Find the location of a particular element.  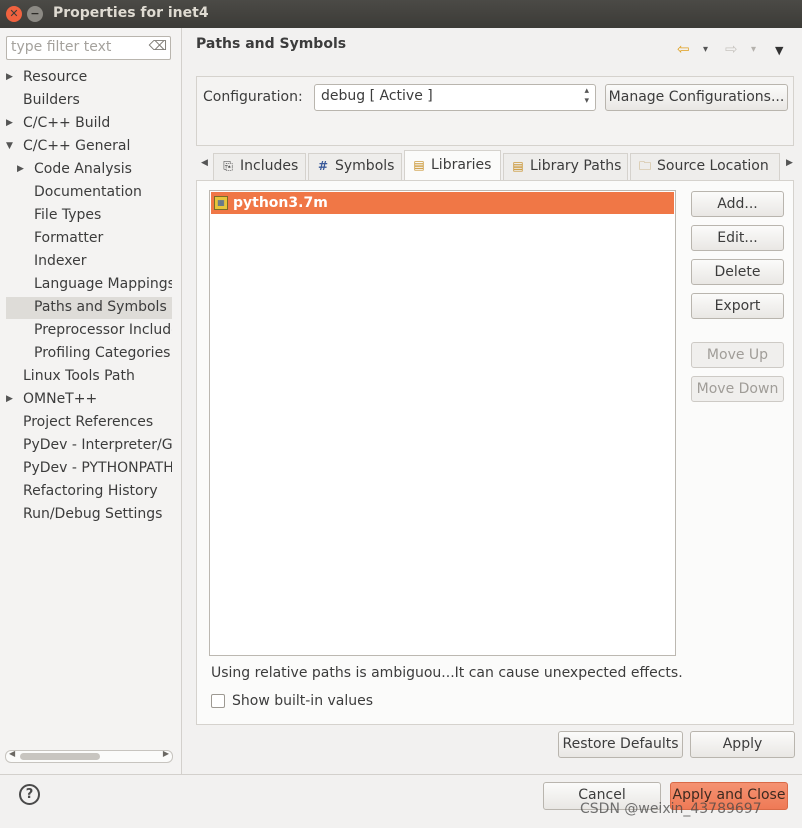

move-up-button: Move Up is located at coordinates (737, 355).